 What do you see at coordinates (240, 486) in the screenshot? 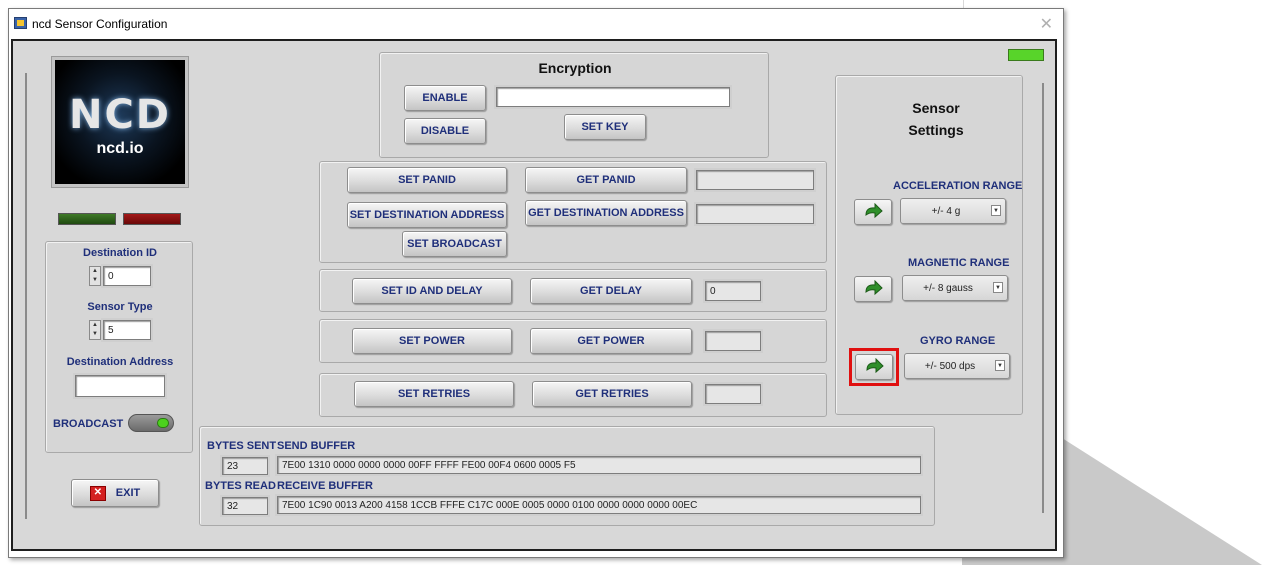
I see `bytes-read-label: BYTES READ` at bounding box center [240, 486].